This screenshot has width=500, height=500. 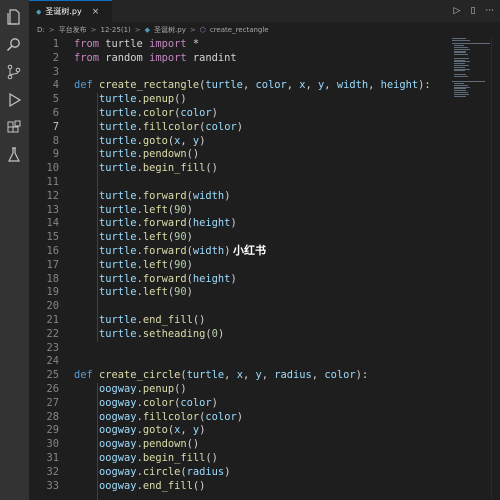 What do you see at coordinates (264, 404) in the screenshot?
I see `code-line: 27 oogway.color(color)` at bounding box center [264, 404].